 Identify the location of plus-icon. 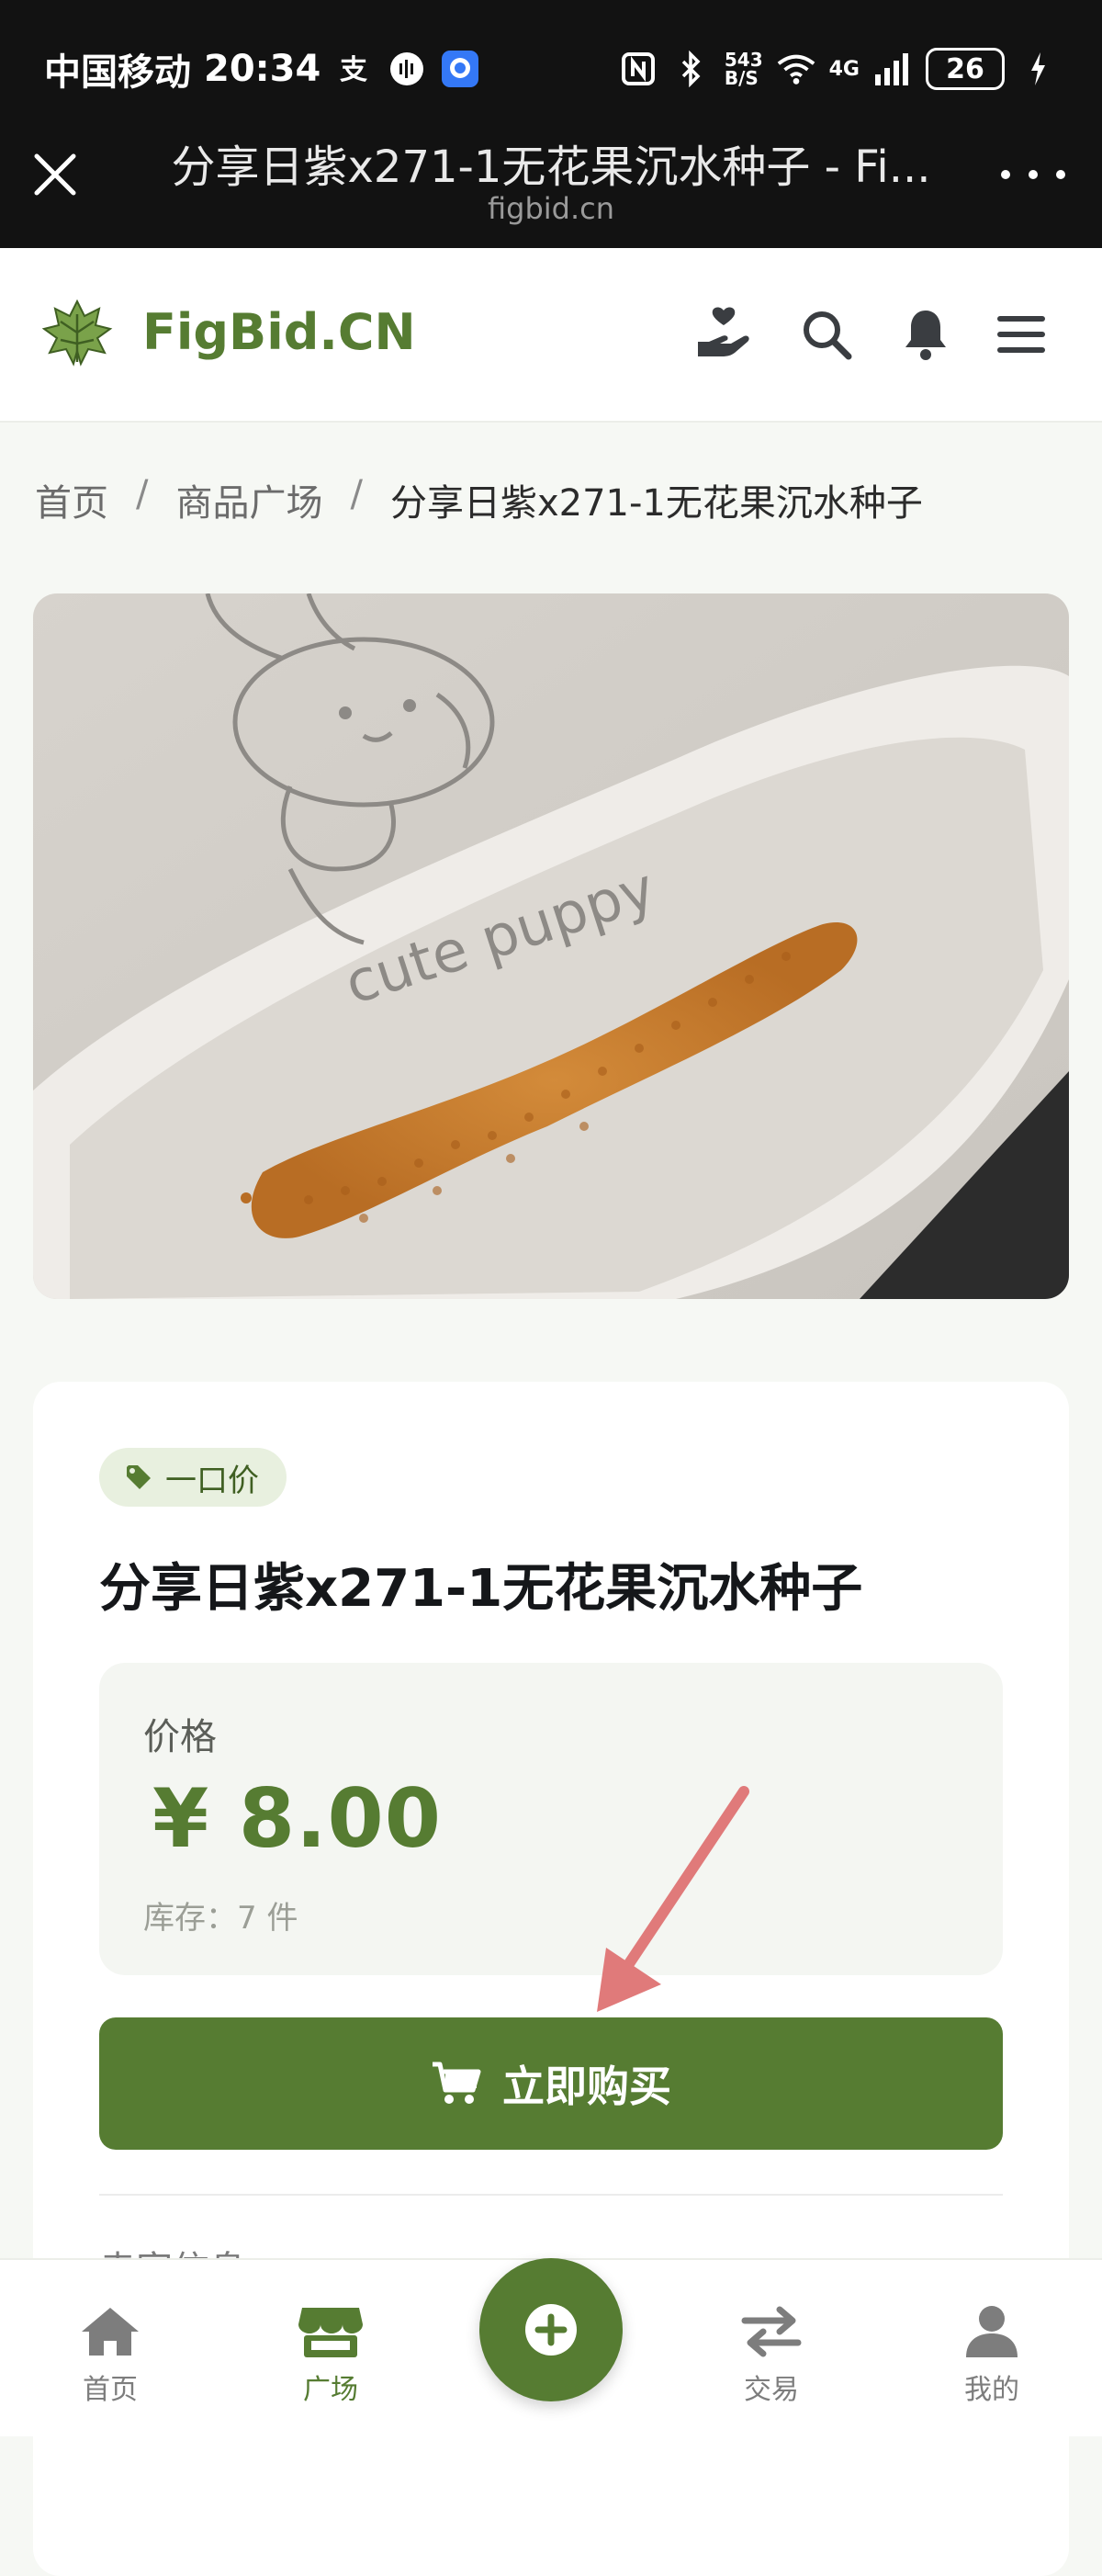
(551, 2330).